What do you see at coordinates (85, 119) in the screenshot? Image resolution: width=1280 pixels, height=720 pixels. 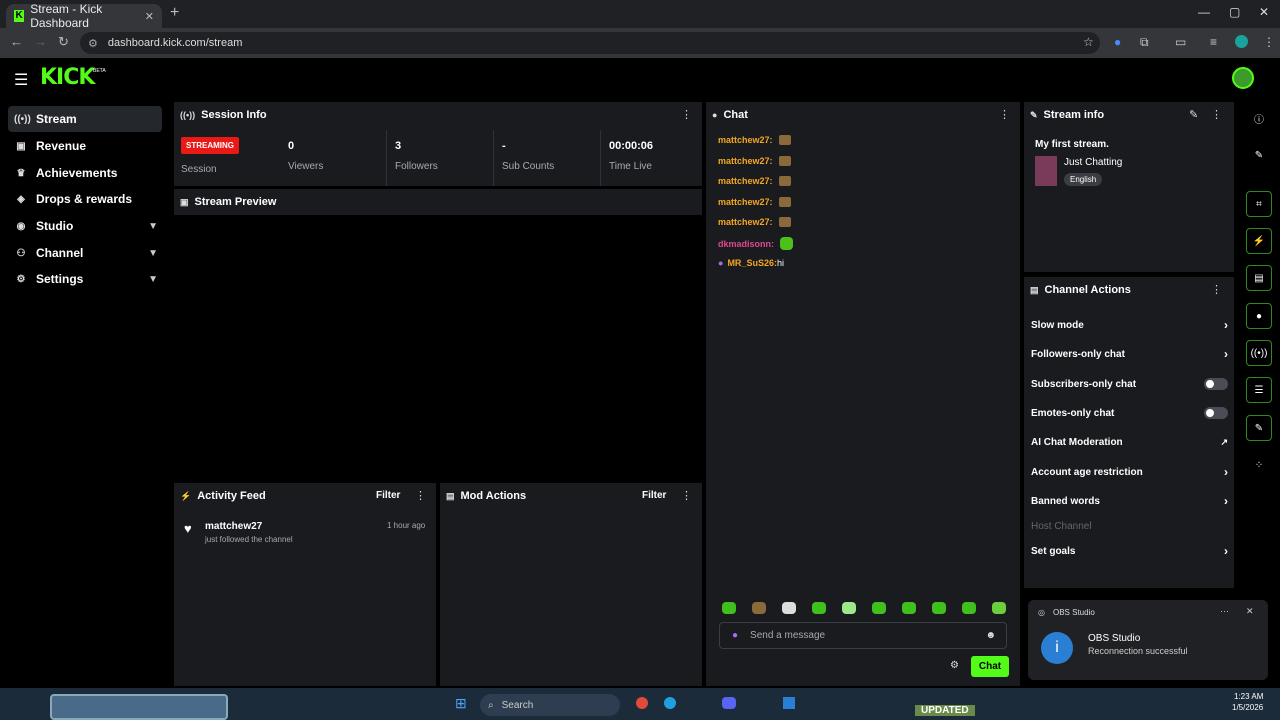 I see `sidebar-item-stream: ((•)) Stream` at bounding box center [85, 119].